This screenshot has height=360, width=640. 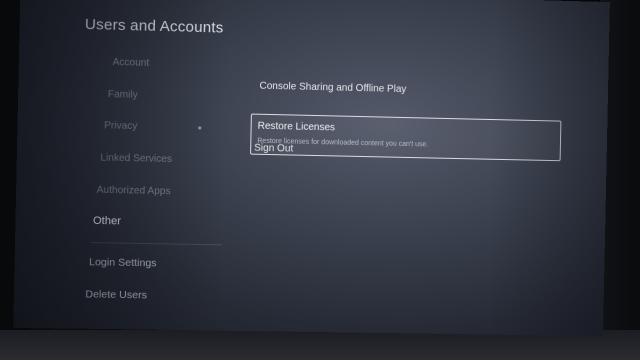 What do you see at coordinates (156, 244) in the screenshot?
I see `sidebar-divider` at bounding box center [156, 244].